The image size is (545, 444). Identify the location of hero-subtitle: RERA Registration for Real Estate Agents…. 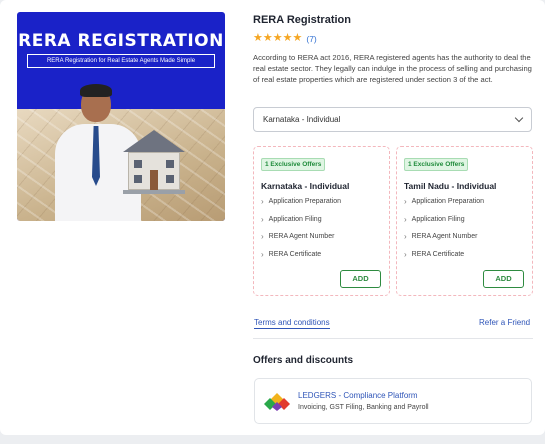
(121, 61).